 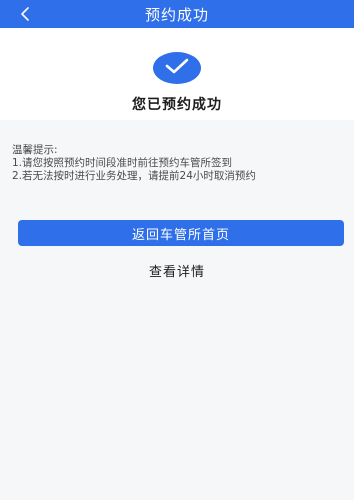 I want to click on check-icon, so click(x=177, y=68).